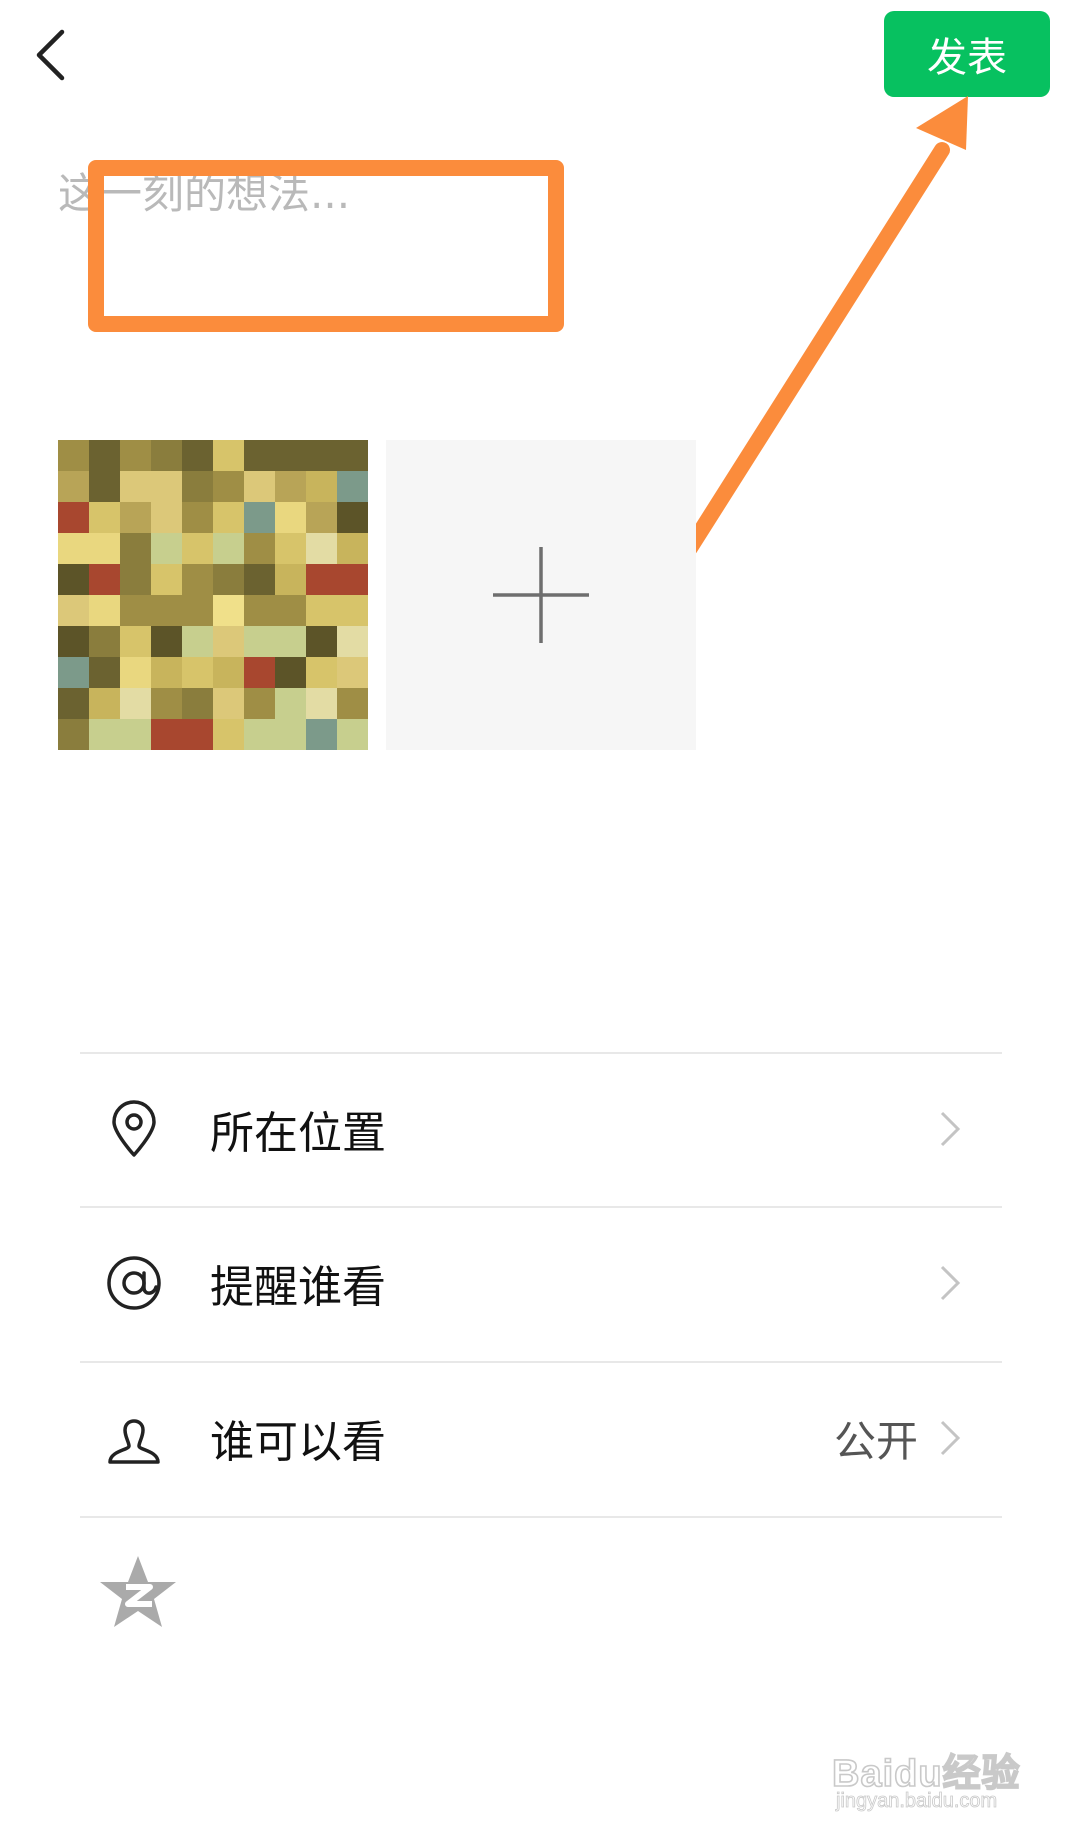 The width and height of the screenshot is (1072, 1829). I want to click on plus-icon, so click(541, 595).